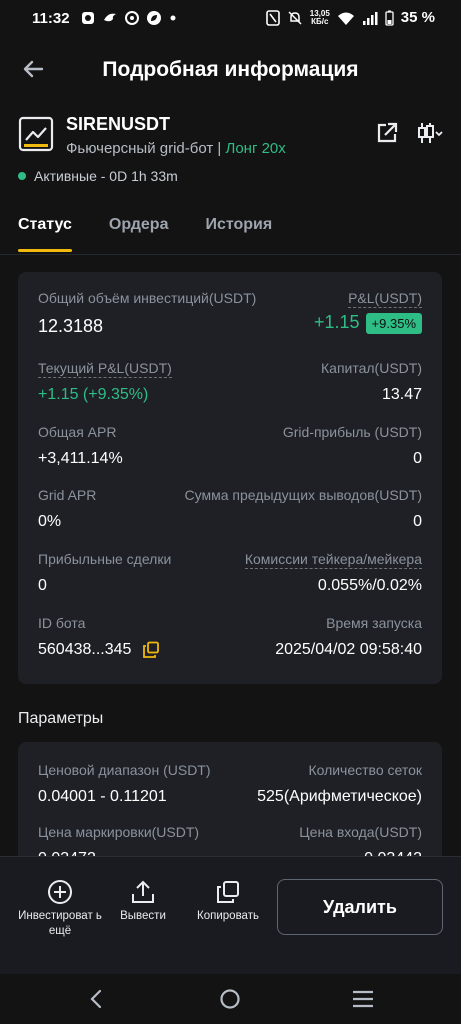  What do you see at coordinates (77, 432) in the screenshot?
I see `total-apr-label: Общая APR` at bounding box center [77, 432].